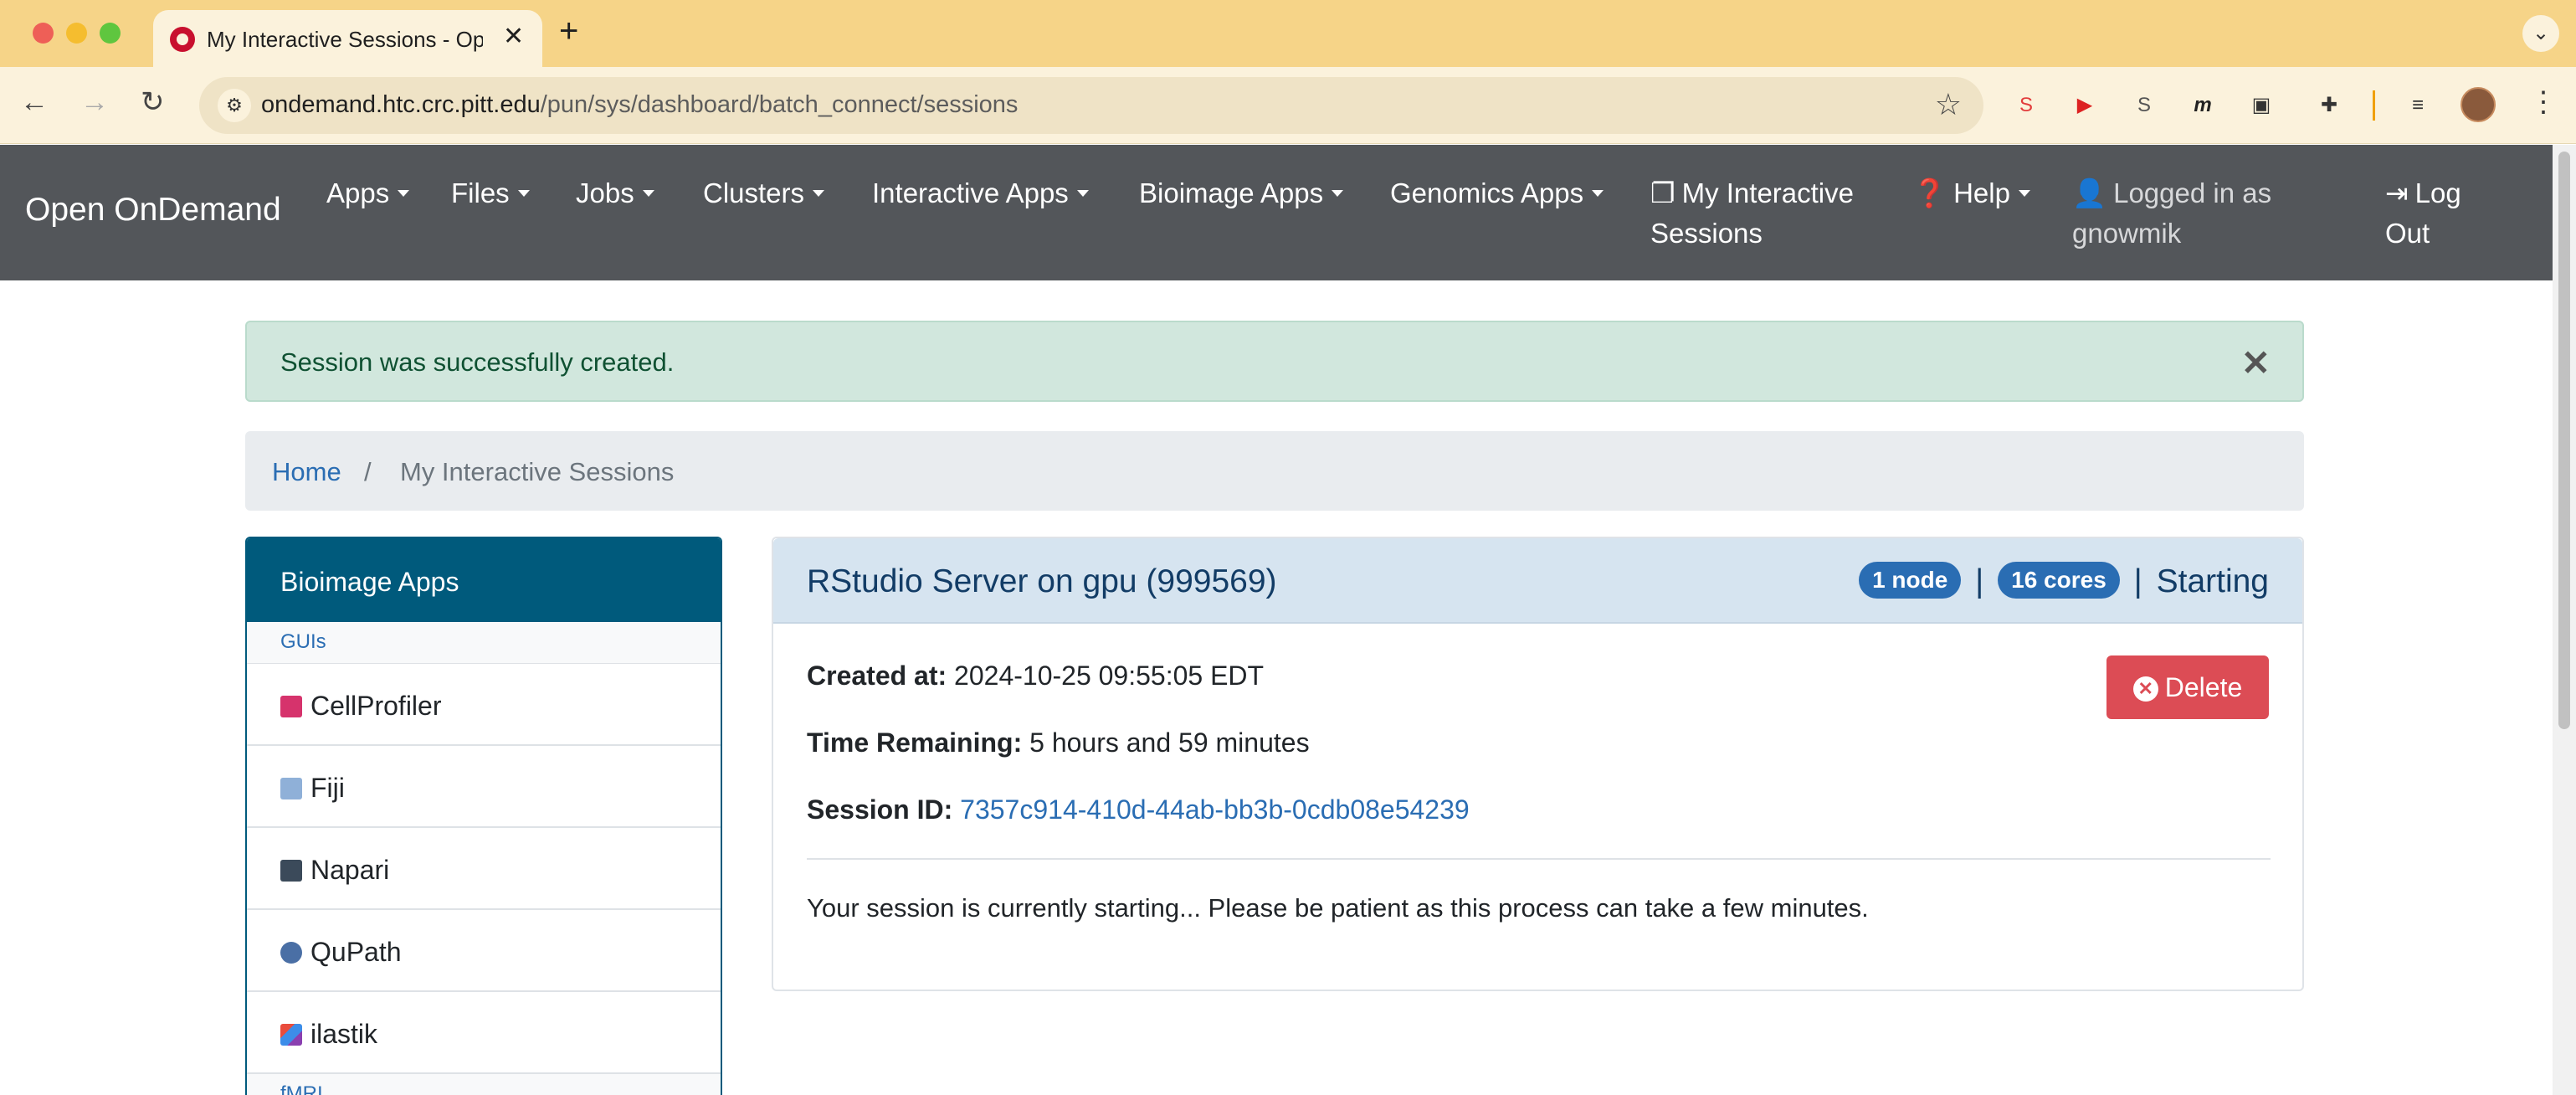 Image resolution: width=2576 pixels, height=1095 pixels. What do you see at coordinates (234, 105) in the screenshot?
I see `site-info-icon: ⚙` at bounding box center [234, 105].